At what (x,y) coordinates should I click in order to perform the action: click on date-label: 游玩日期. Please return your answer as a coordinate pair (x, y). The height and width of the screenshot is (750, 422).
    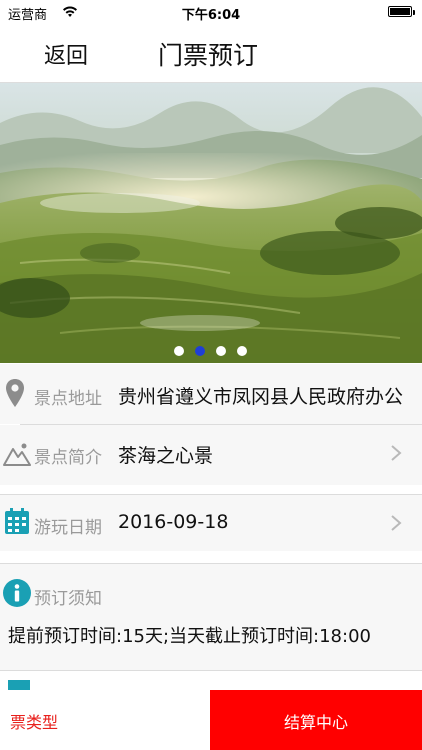
    Looking at the image, I should click on (68, 528).